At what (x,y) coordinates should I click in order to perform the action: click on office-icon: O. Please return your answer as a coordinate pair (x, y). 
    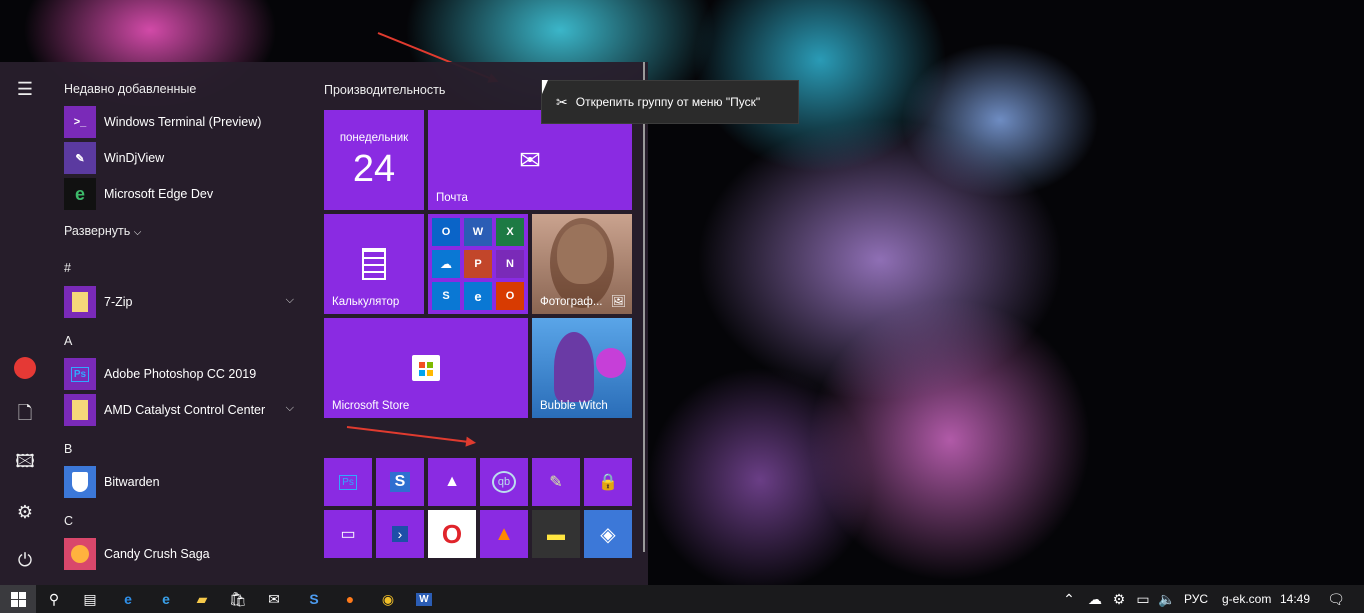
    Looking at the image, I should click on (510, 296).